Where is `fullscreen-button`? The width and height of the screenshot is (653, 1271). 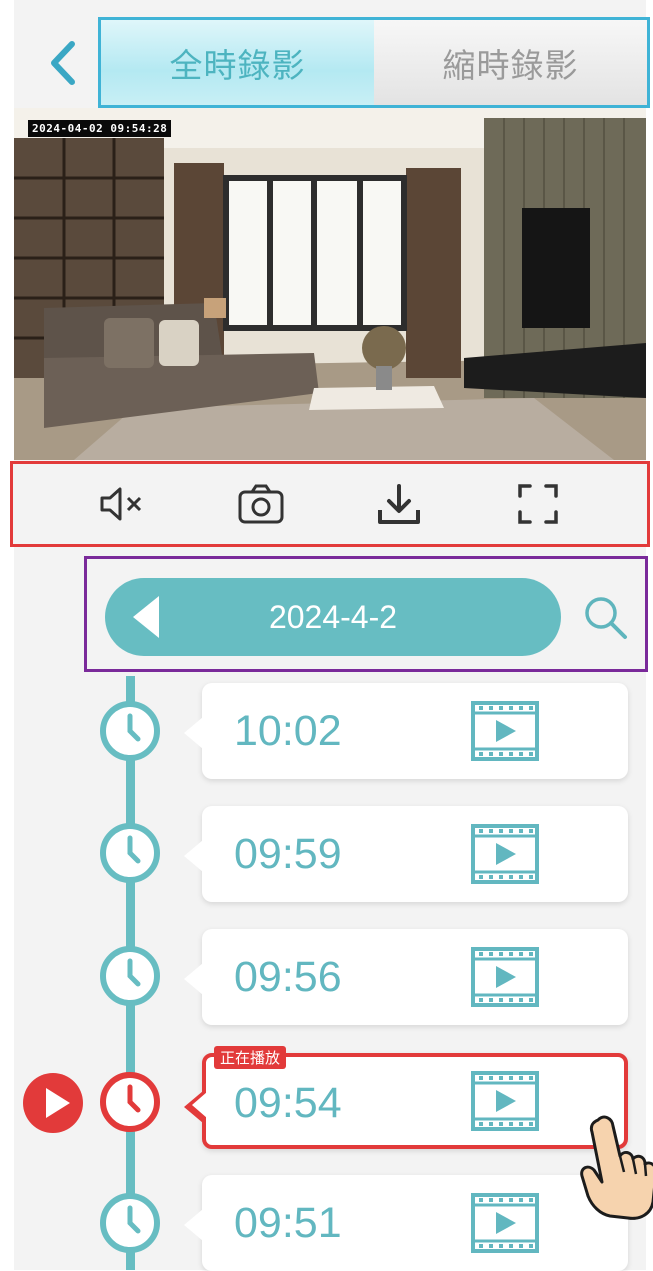
fullscreen-button is located at coordinates (538, 504).